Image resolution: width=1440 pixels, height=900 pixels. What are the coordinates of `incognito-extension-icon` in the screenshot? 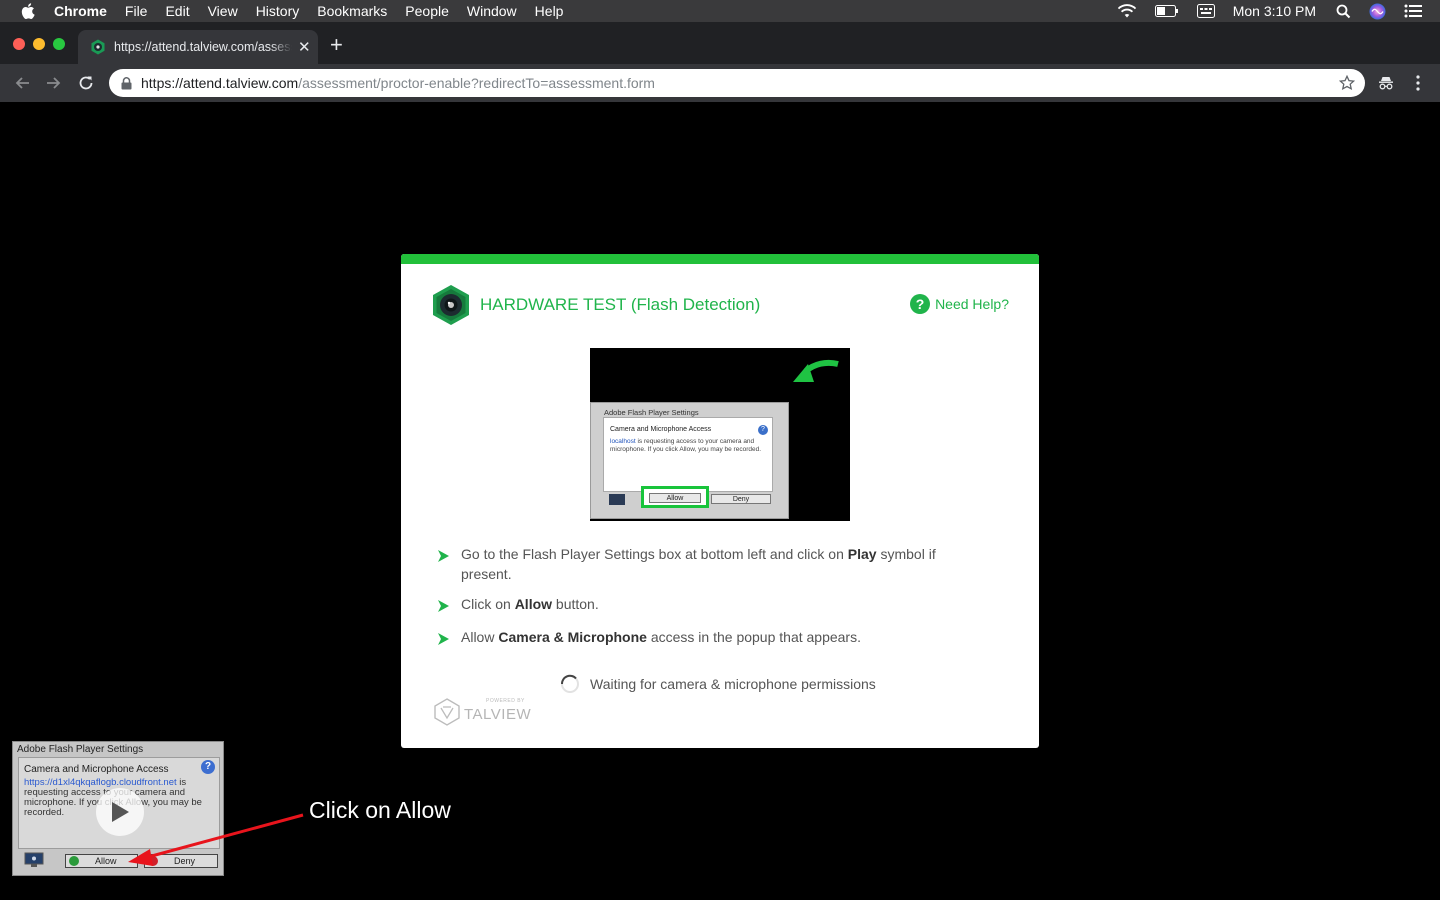 It's located at (1386, 83).